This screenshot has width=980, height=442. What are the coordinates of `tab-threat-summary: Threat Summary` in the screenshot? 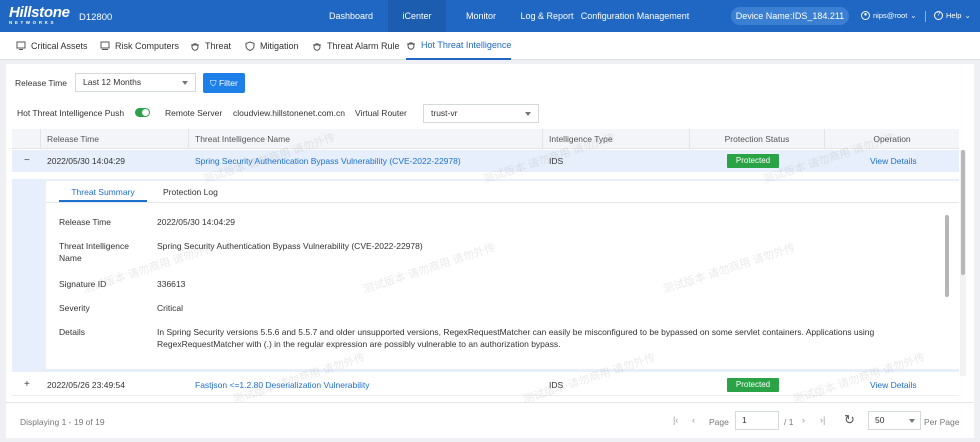 It's located at (103, 193).